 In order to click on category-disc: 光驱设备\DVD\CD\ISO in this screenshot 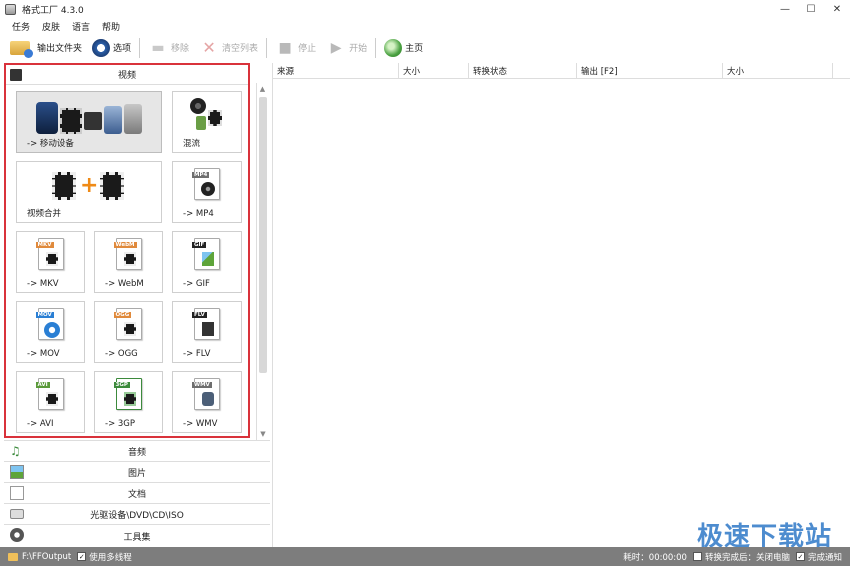, I will do `click(137, 513)`.